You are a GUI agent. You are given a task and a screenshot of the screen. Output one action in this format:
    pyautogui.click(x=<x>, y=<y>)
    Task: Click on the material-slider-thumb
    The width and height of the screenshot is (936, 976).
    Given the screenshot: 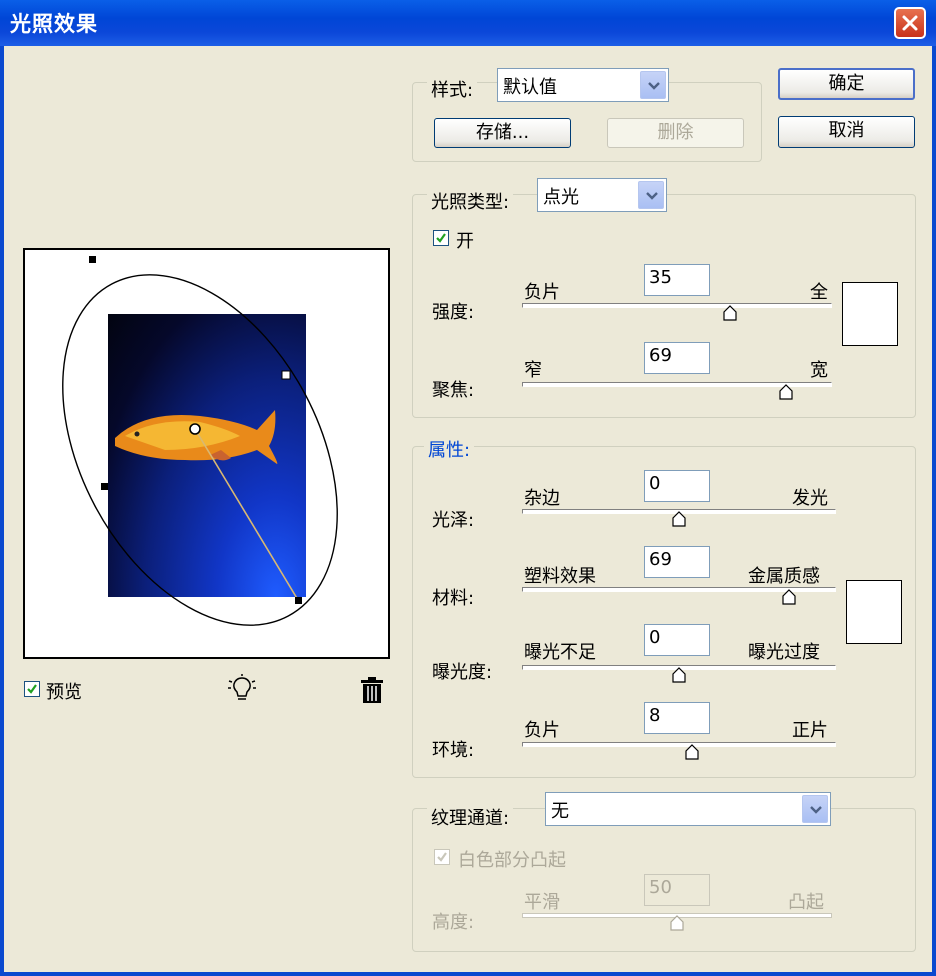 What is the action you would take?
    pyautogui.click(x=789, y=597)
    